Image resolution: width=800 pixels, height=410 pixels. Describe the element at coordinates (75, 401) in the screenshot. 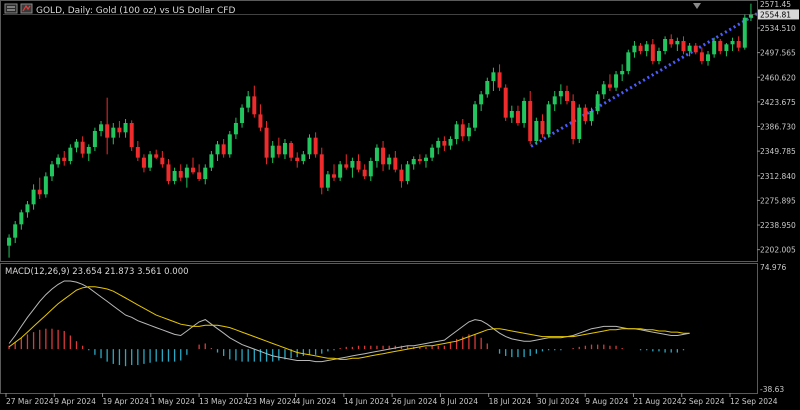

I see `time-tick-label: 9 Apr 2024` at that location.